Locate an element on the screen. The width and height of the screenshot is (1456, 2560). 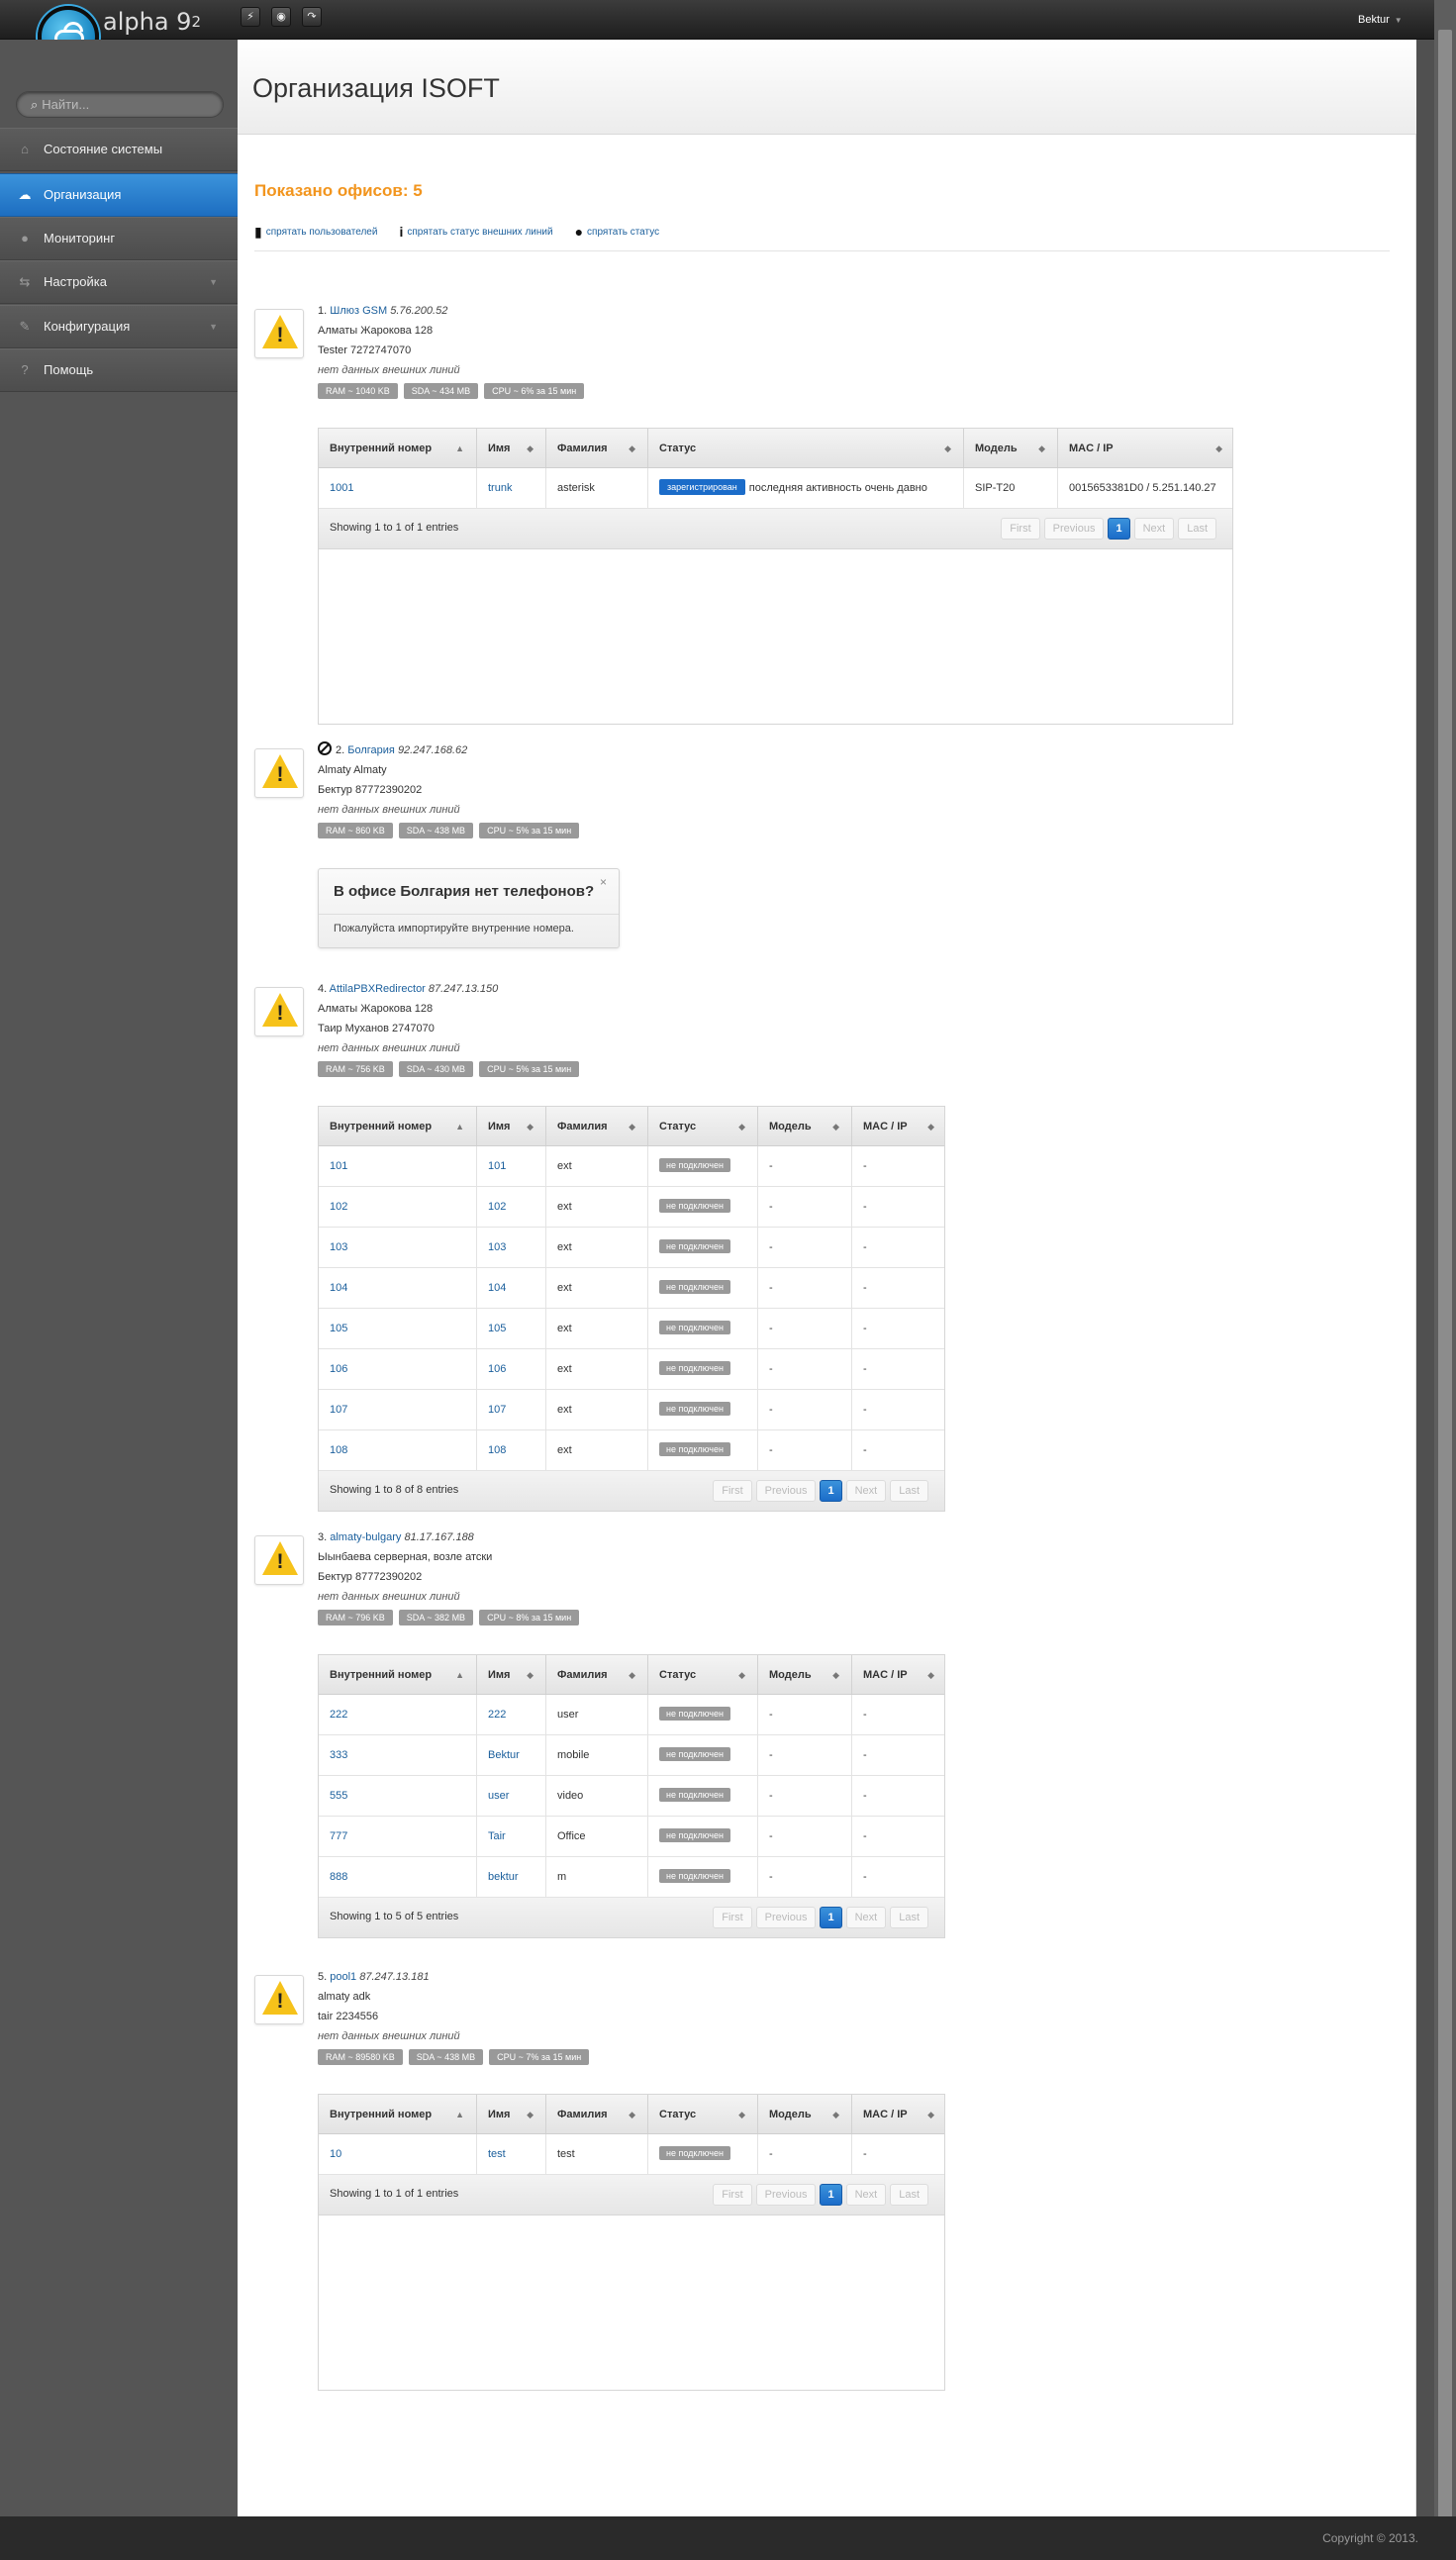
mac-ip: - is located at coordinates (865, 1877).